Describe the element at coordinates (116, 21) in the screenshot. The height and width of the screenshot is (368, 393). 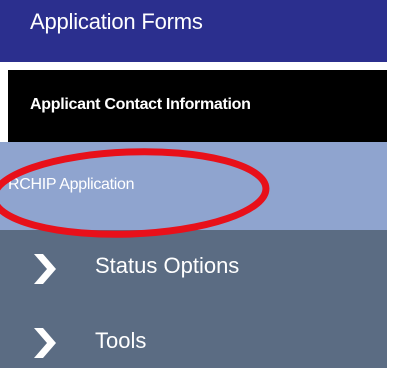
I see `sidebar-header-title: Application Forms` at that location.